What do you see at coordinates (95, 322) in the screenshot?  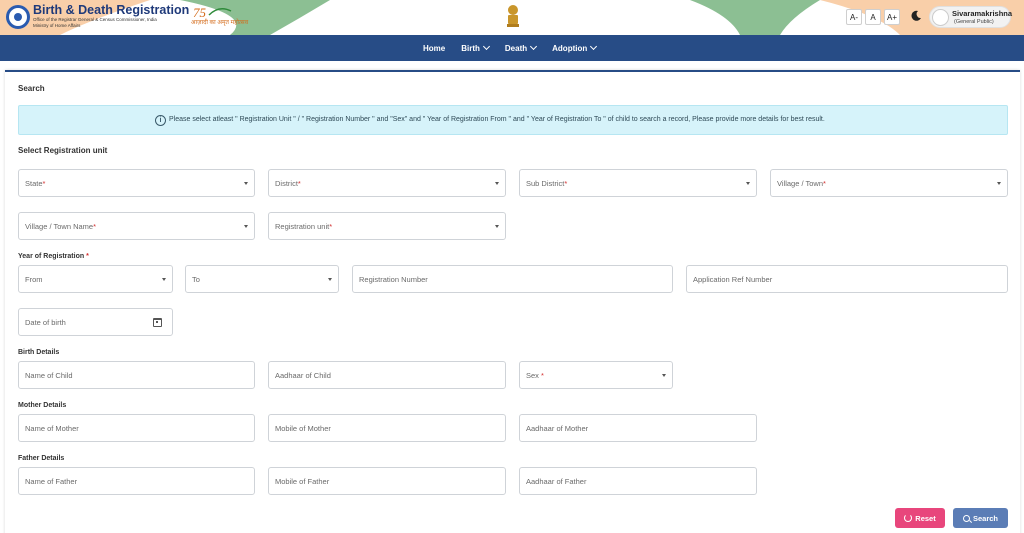 I see `date-of-birth-input: Date of birth` at bounding box center [95, 322].